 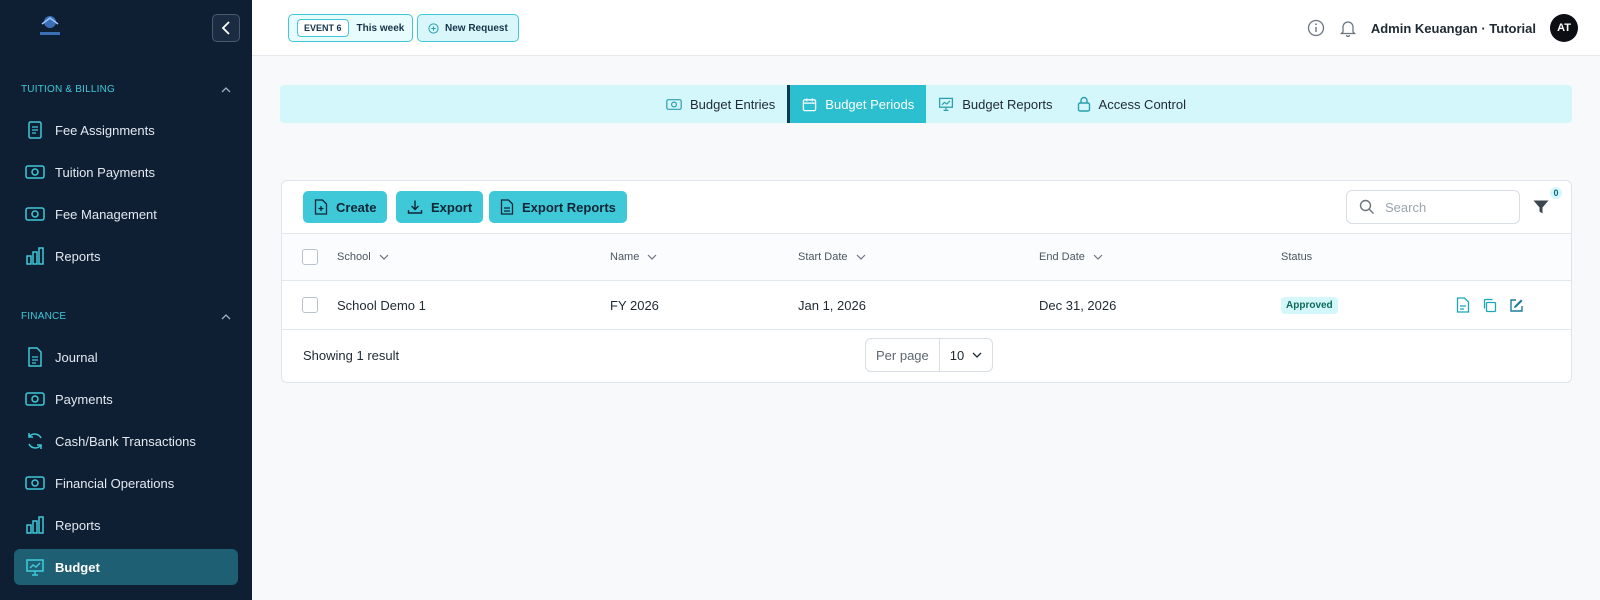 I want to click on cell-start-date: Jan 1, 2026, so click(x=832, y=305).